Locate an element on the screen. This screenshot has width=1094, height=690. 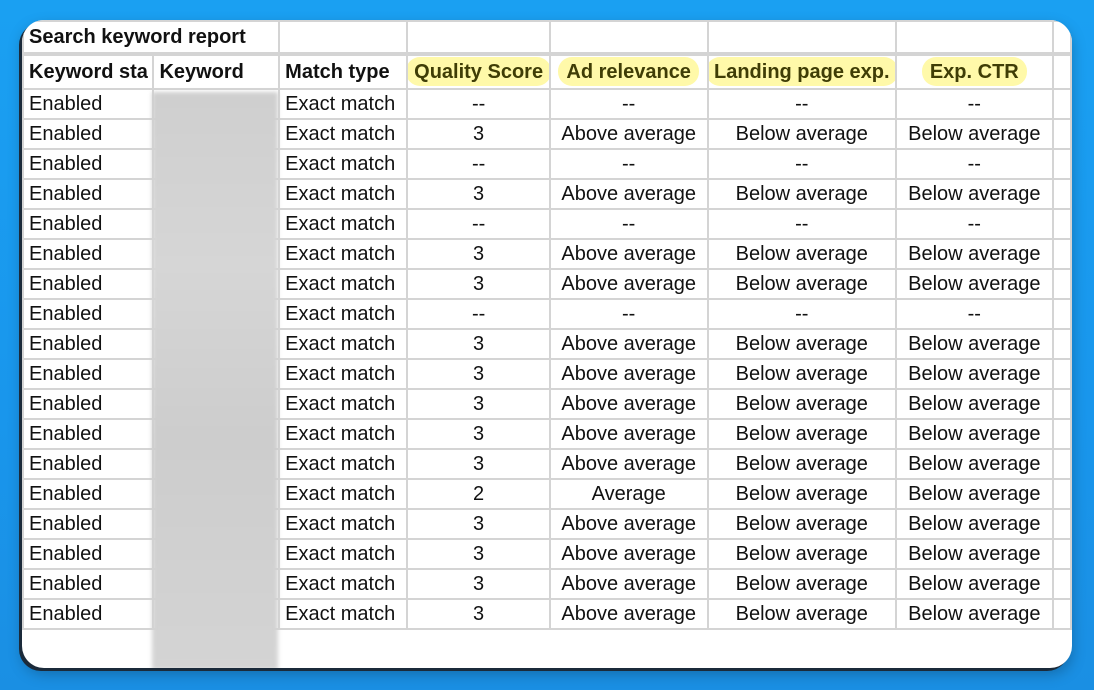
cell-ad-relevance: Average is located at coordinates (628, 494).